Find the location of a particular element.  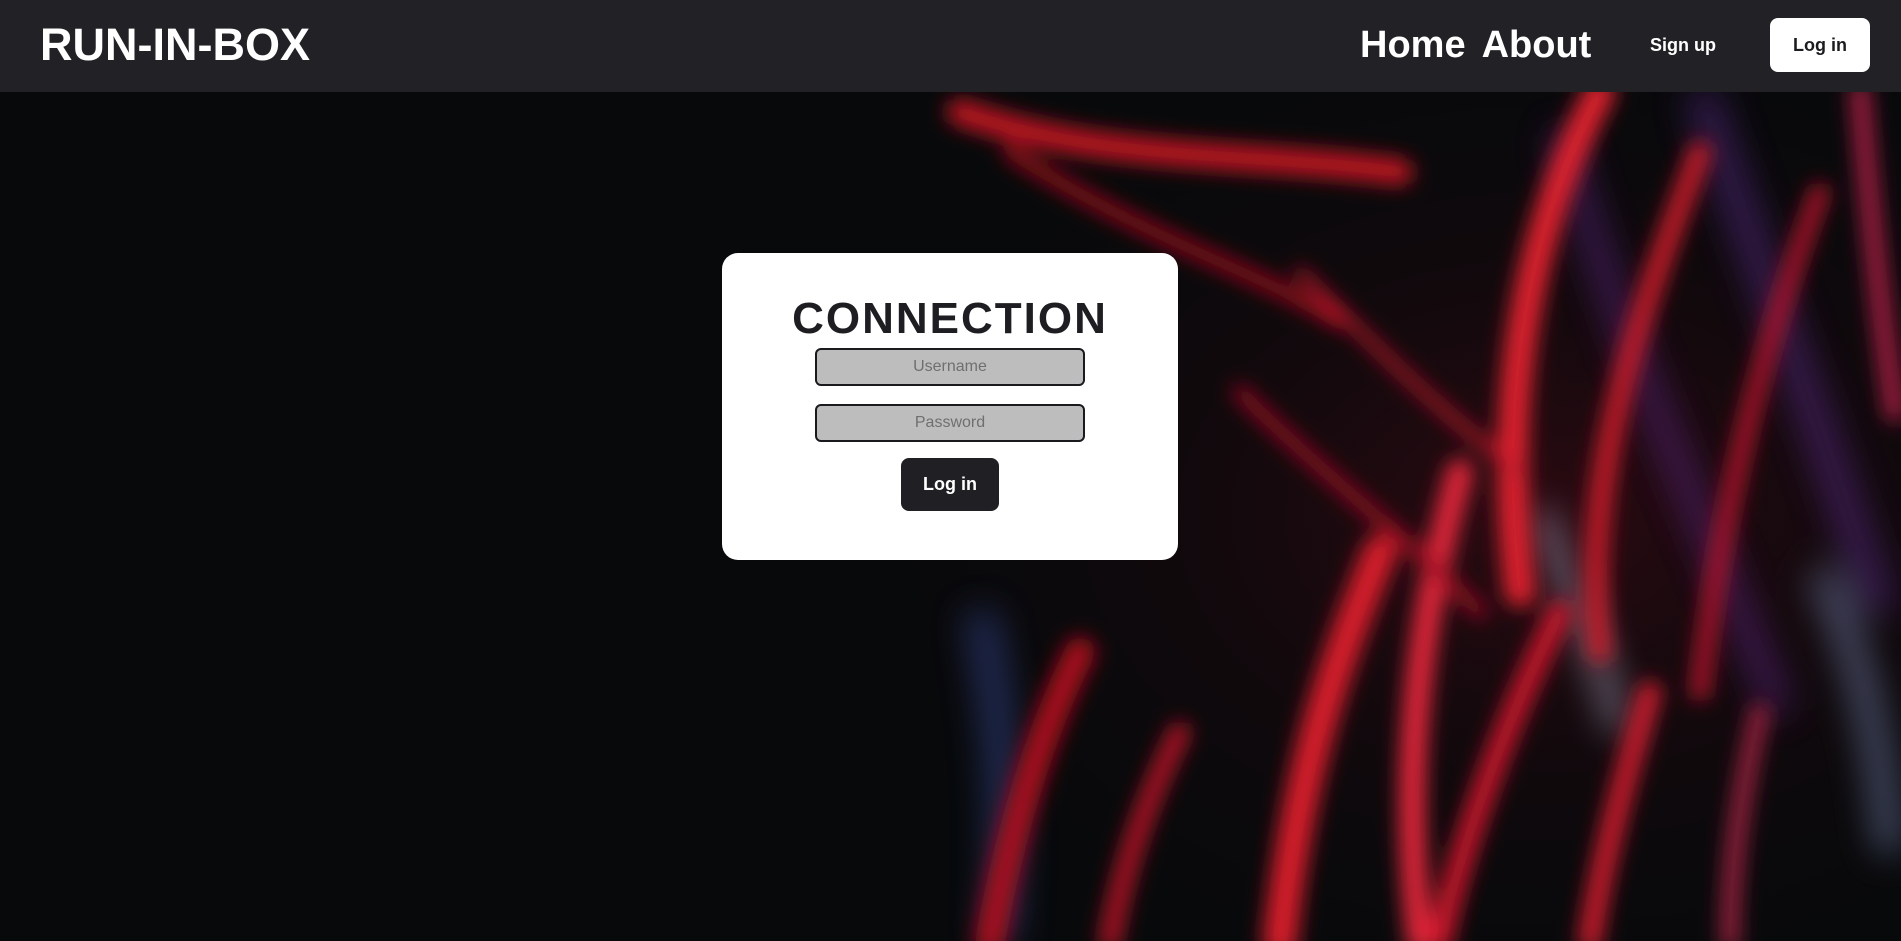

login-submit-button: Log in is located at coordinates (950, 484).